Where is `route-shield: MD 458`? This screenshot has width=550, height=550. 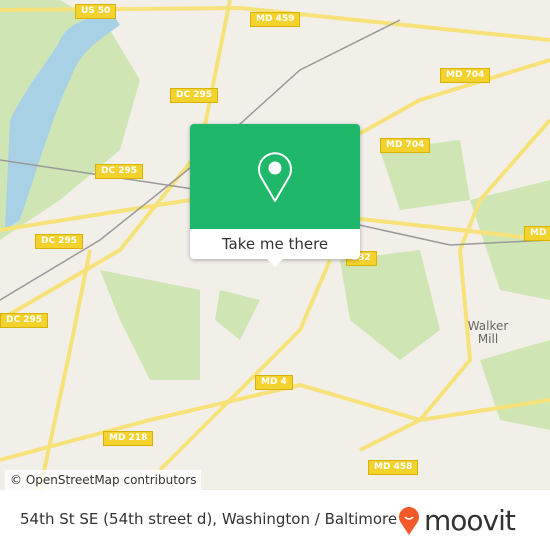
route-shield: MD 458 is located at coordinates (393, 467).